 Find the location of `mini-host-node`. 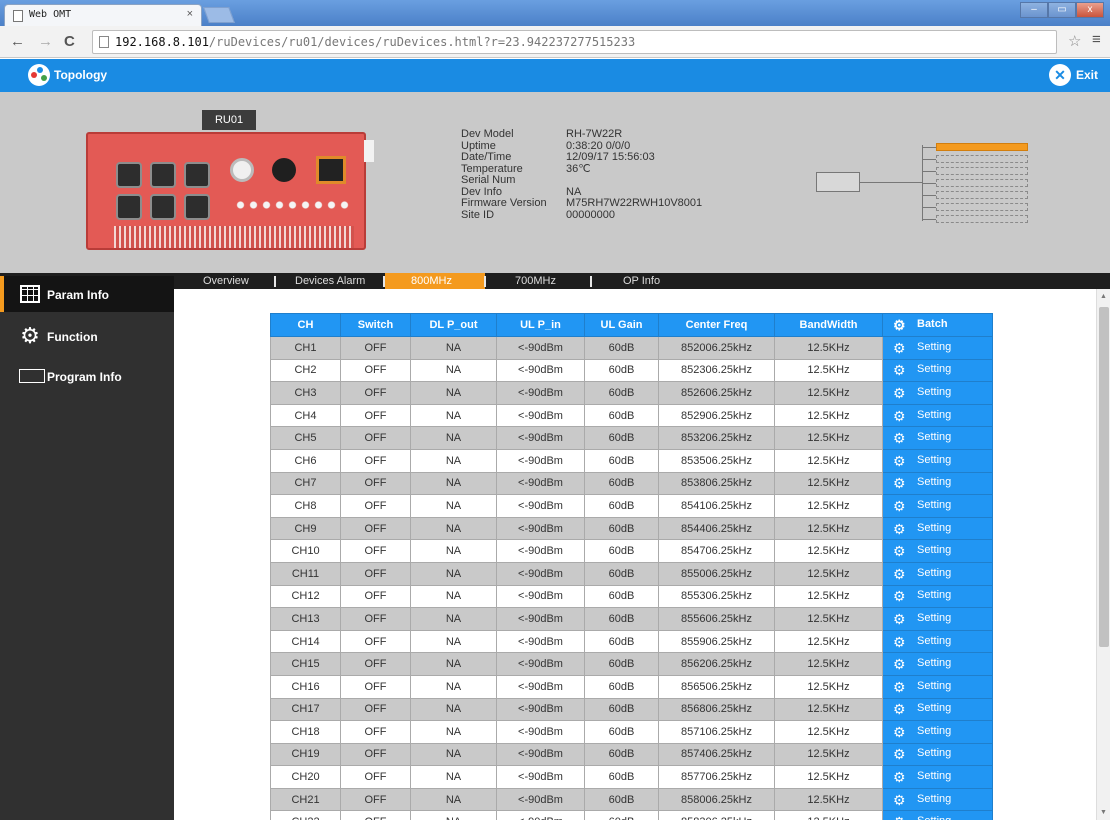

mini-host-node is located at coordinates (838, 182).